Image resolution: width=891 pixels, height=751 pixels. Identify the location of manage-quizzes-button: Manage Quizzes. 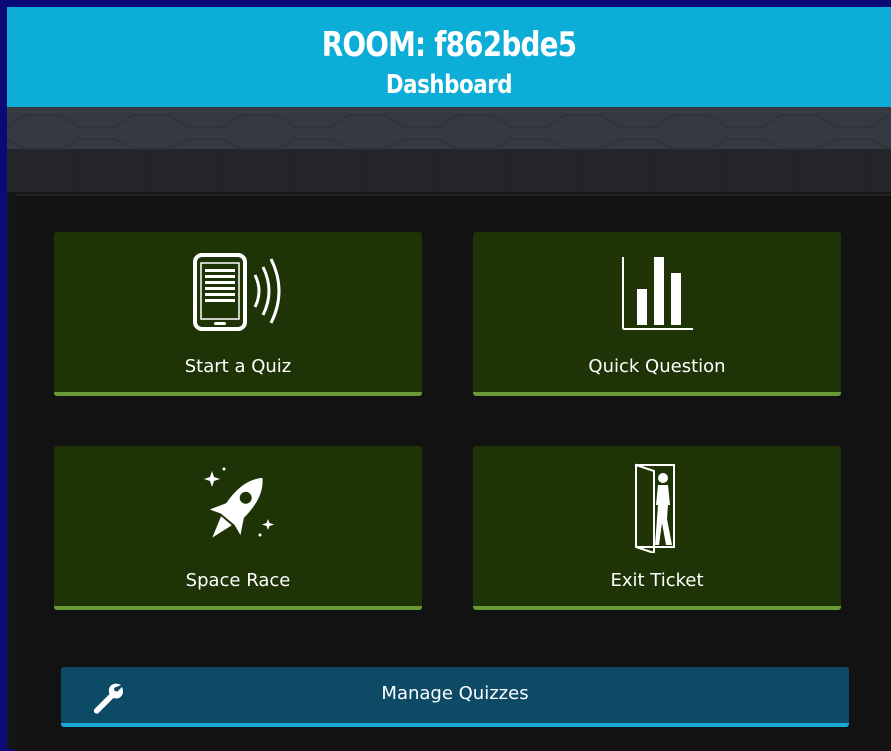
(455, 697).